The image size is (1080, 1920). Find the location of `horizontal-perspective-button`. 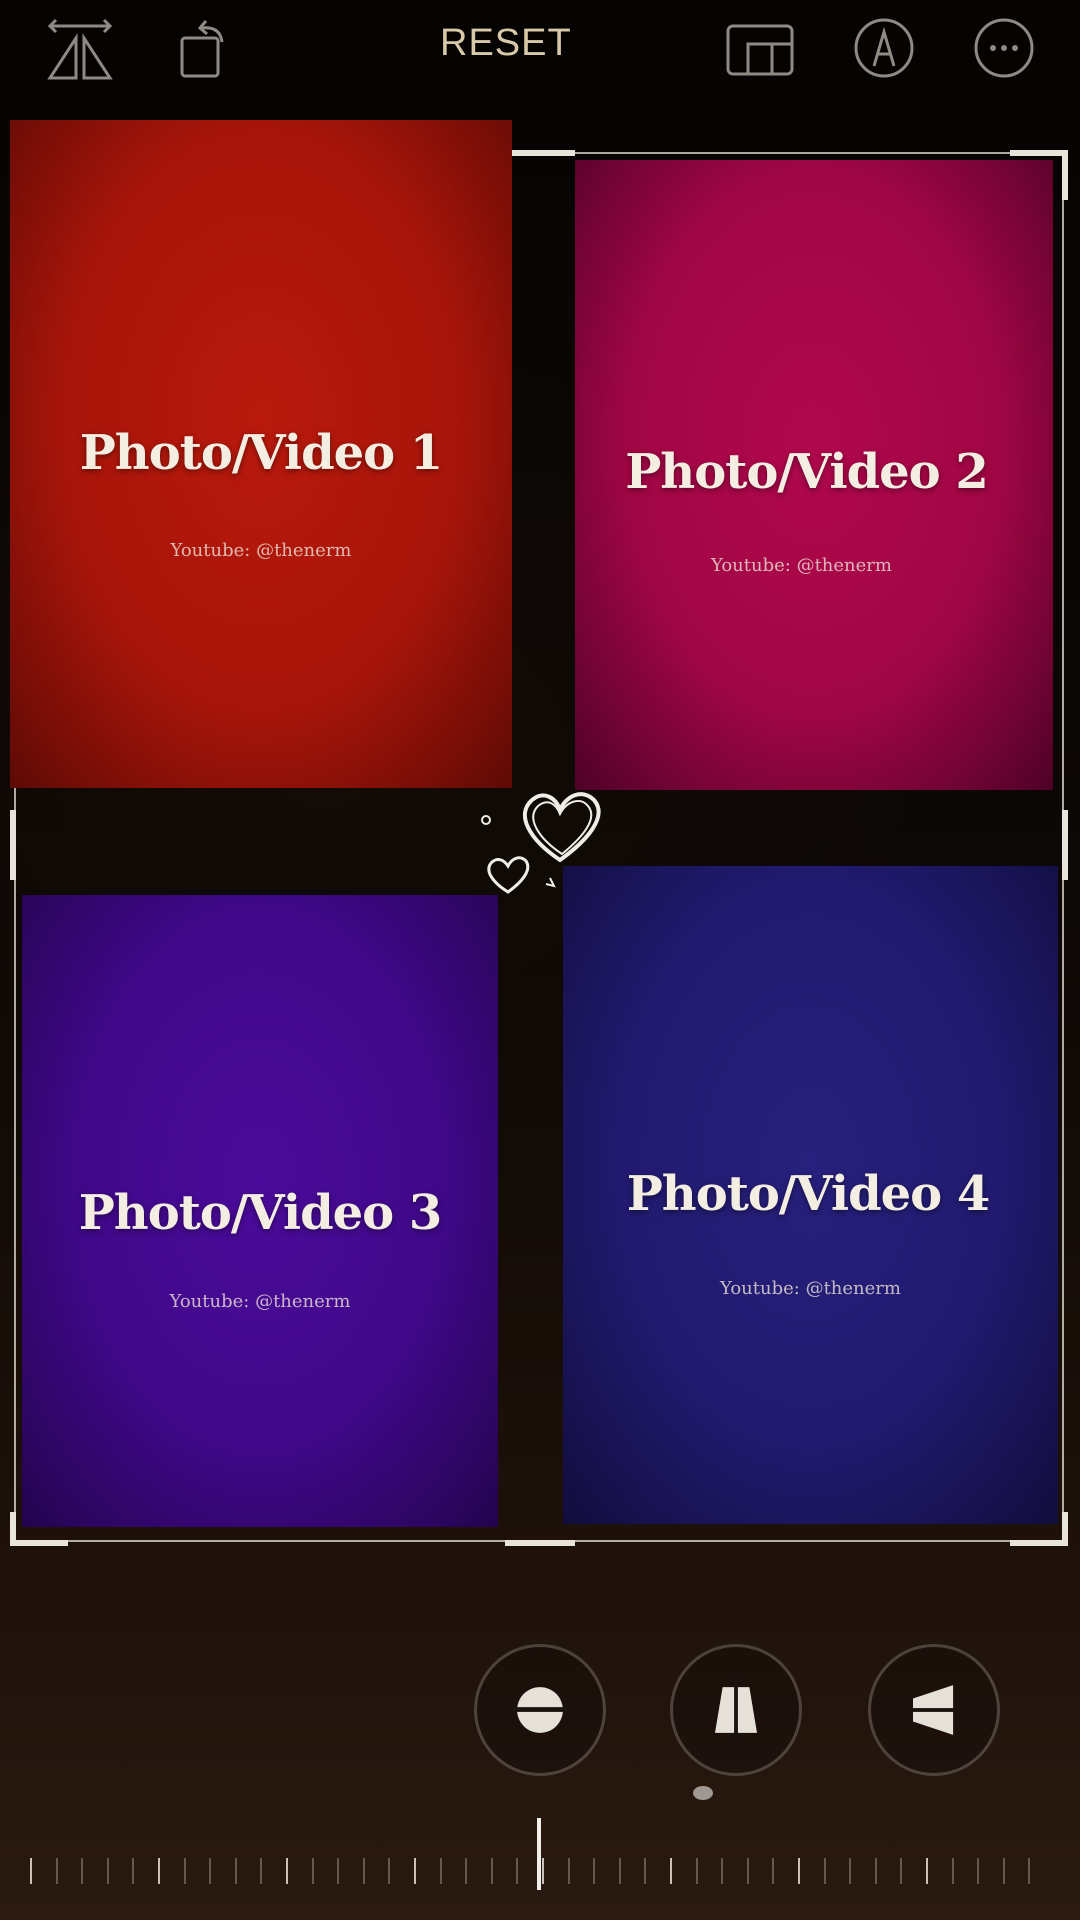

horizontal-perspective-button is located at coordinates (934, 1710).